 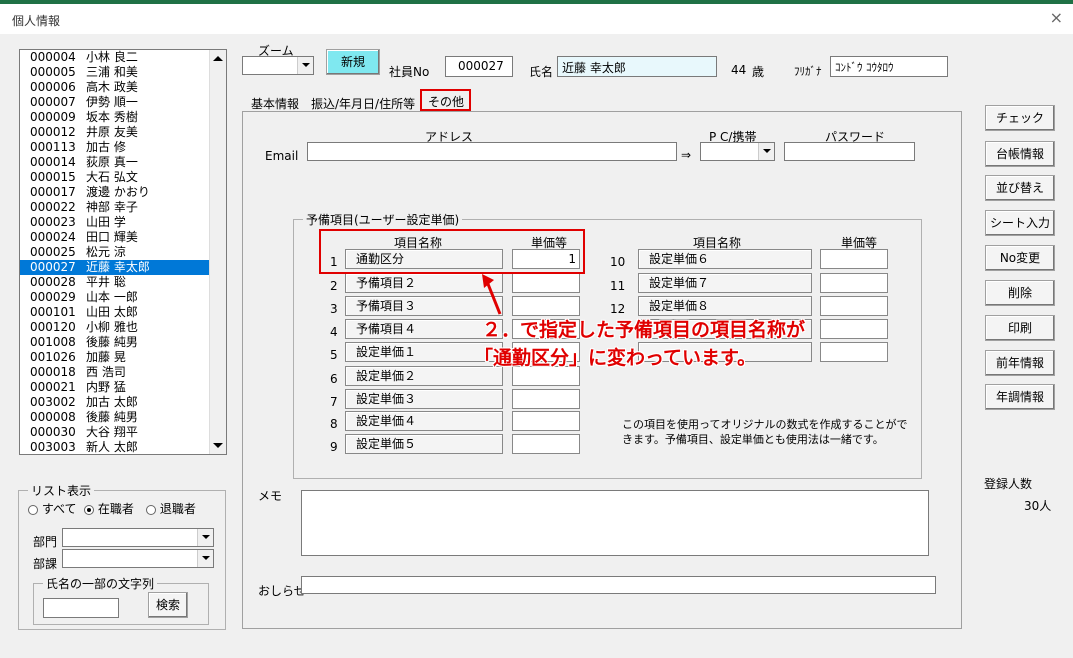 I want to click on list-item: 000008 後藤 純男, so click(x=123, y=417).